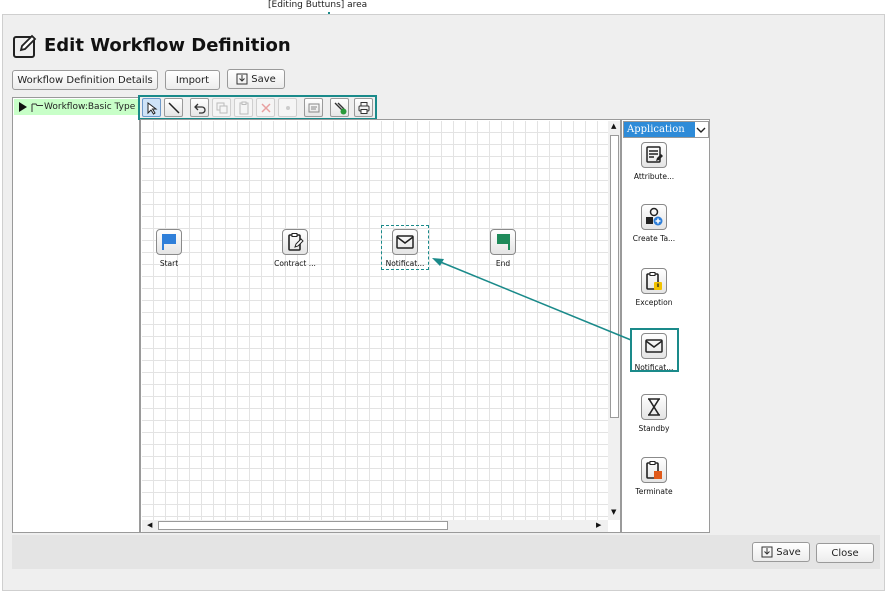 The height and width of the screenshot is (591, 885). Describe the element at coordinates (767, 552) in the screenshot. I see `save-icon` at that location.